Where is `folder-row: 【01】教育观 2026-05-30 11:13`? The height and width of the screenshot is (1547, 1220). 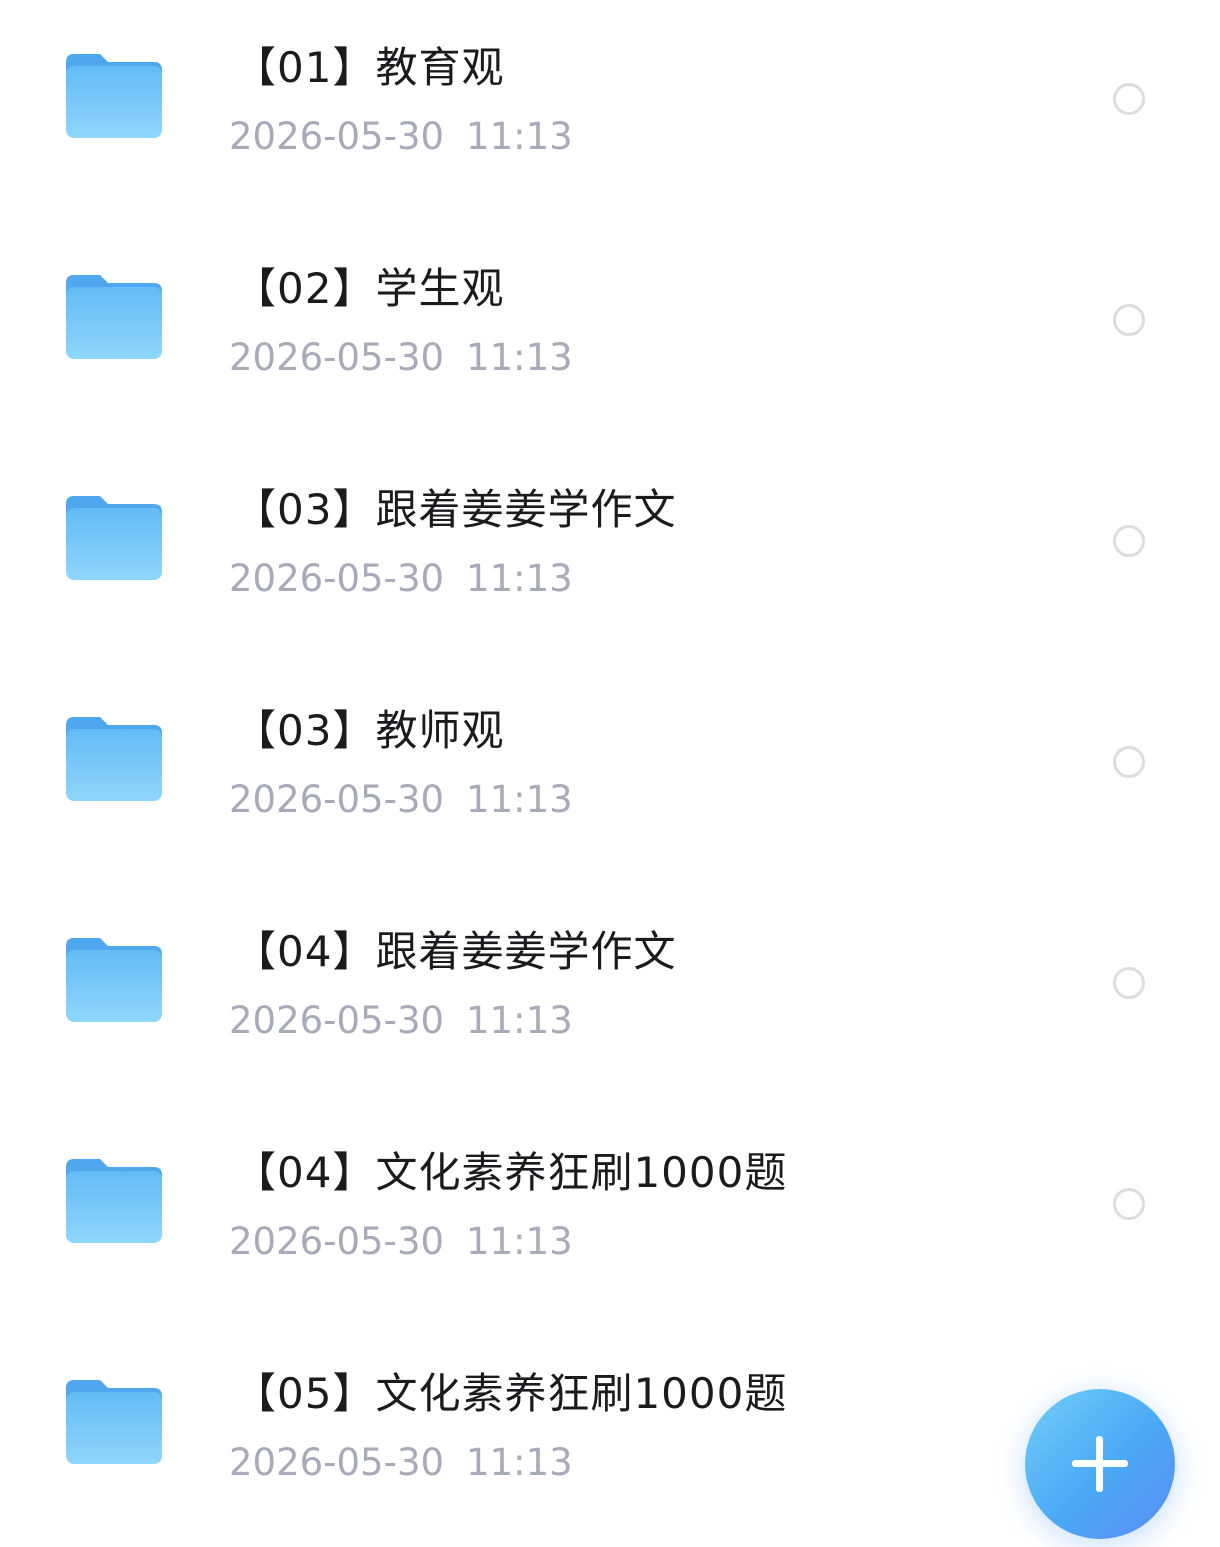 folder-row: 【01】教育观 2026-05-30 11:13 is located at coordinates (610, 110).